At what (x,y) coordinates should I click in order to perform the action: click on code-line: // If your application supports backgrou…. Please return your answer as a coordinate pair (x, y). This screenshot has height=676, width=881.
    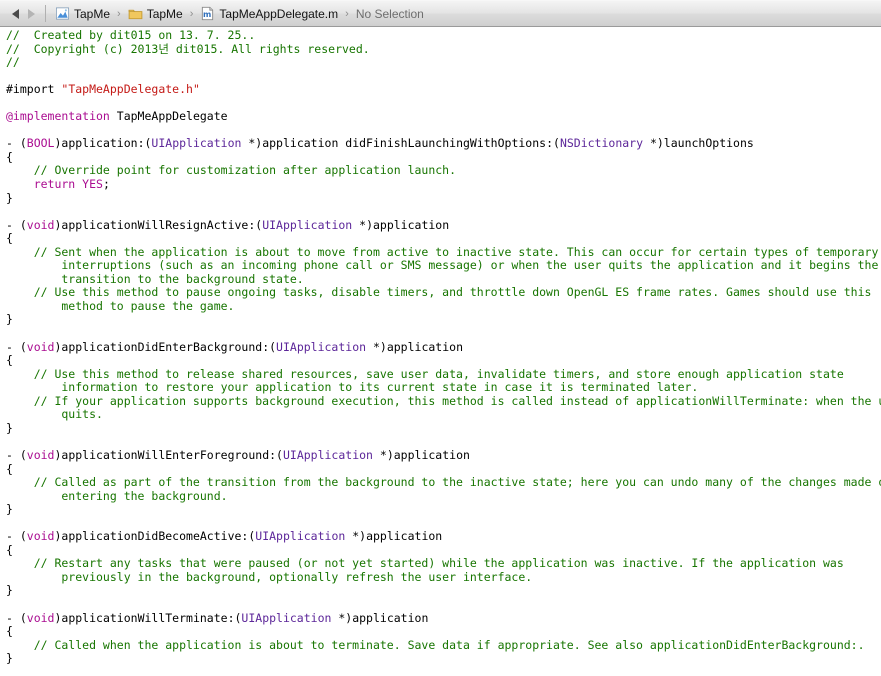
    Looking at the image, I should click on (443, 401).